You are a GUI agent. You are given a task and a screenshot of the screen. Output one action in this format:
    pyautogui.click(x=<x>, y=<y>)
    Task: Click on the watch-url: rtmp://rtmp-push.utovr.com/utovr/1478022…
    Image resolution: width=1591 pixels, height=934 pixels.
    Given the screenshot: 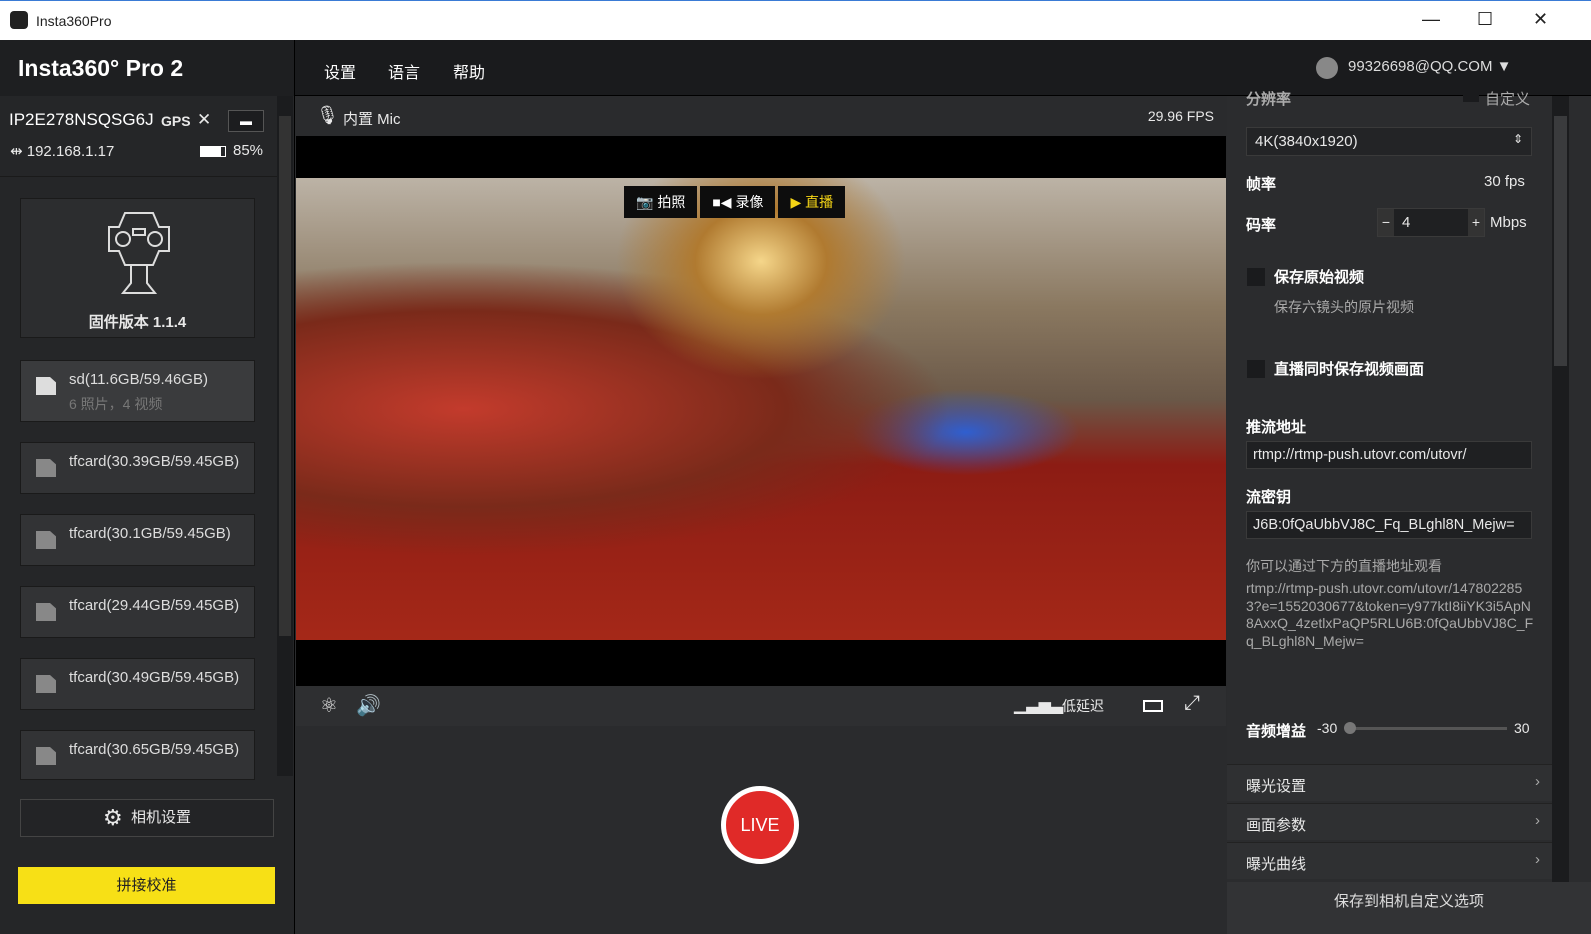 What is the action you would take?
    pyautogui.click(x=1391, y=615)
    